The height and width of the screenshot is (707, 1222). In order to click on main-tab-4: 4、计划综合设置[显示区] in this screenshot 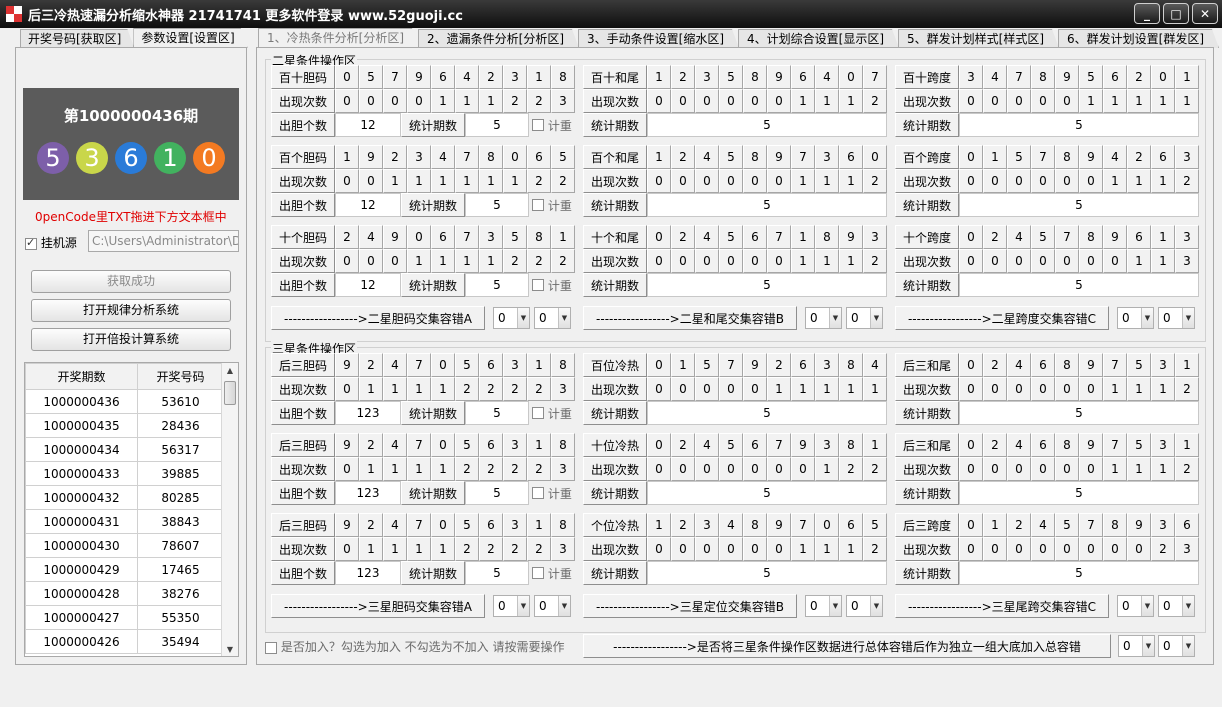, I will do `click(818, 38)`.